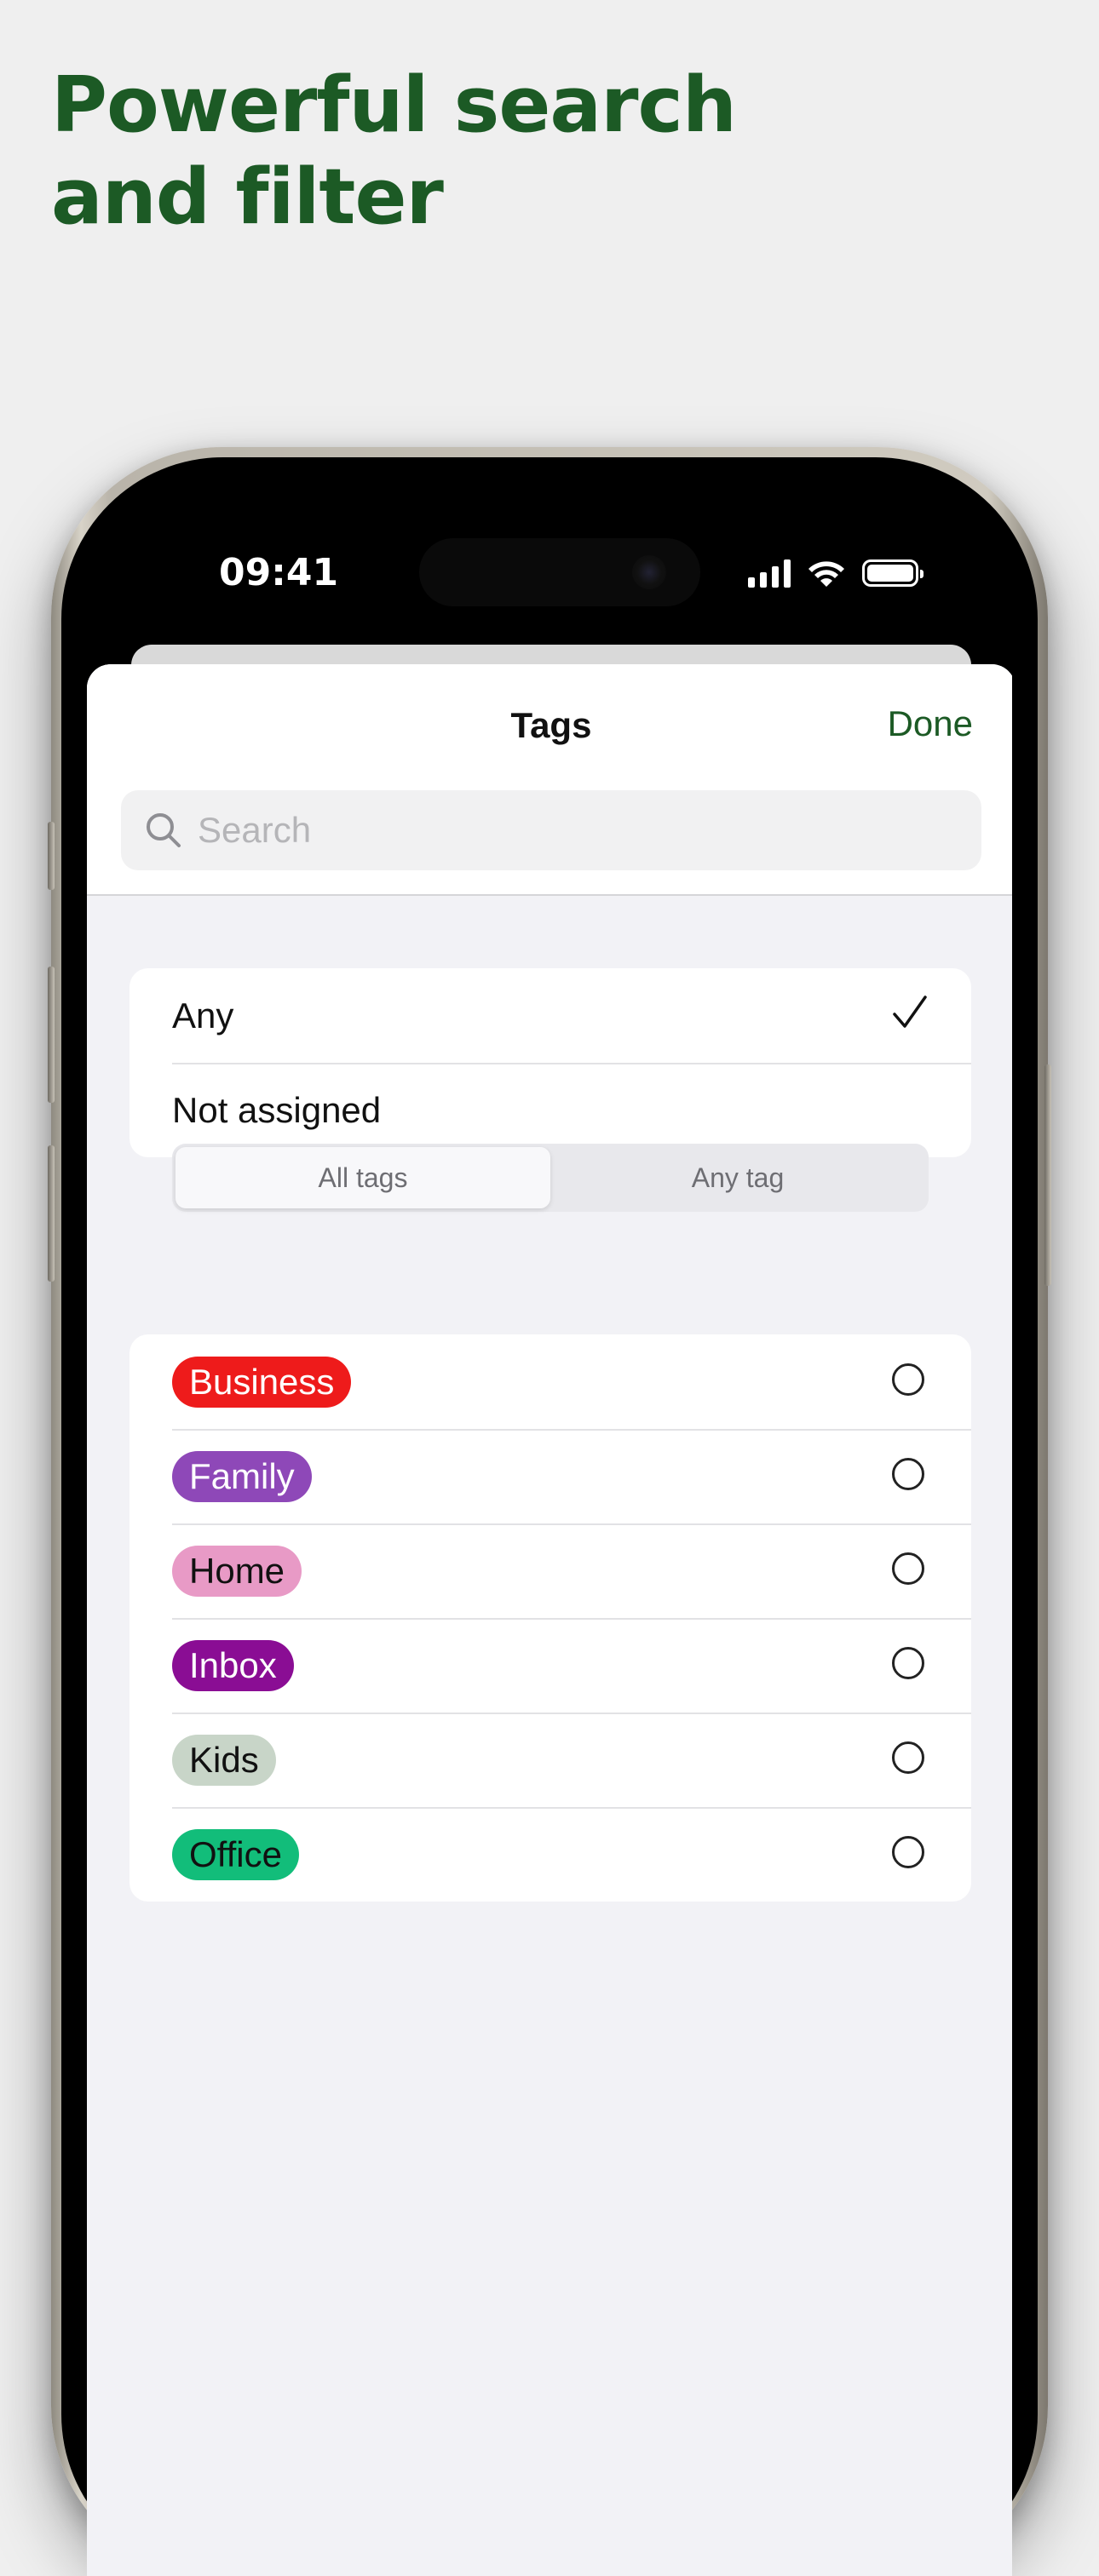  What do you see at coordinates (550, 1381) in the screenshot?
I see `tag-row-business: Business` at bounding box center [550, 1381].